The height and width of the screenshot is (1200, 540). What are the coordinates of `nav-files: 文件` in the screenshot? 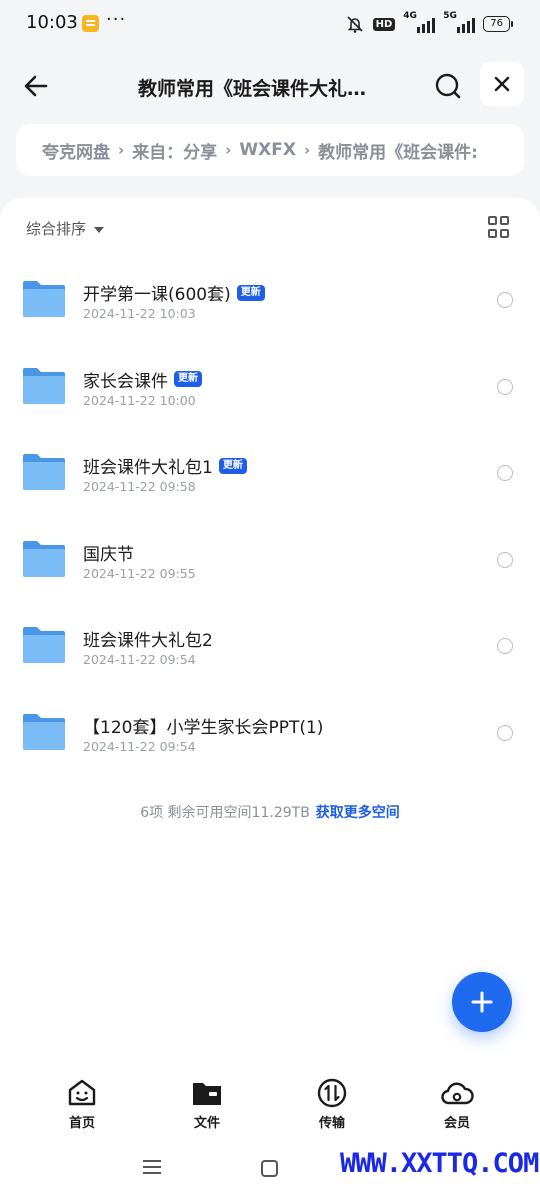 It's located at (207, 1103).